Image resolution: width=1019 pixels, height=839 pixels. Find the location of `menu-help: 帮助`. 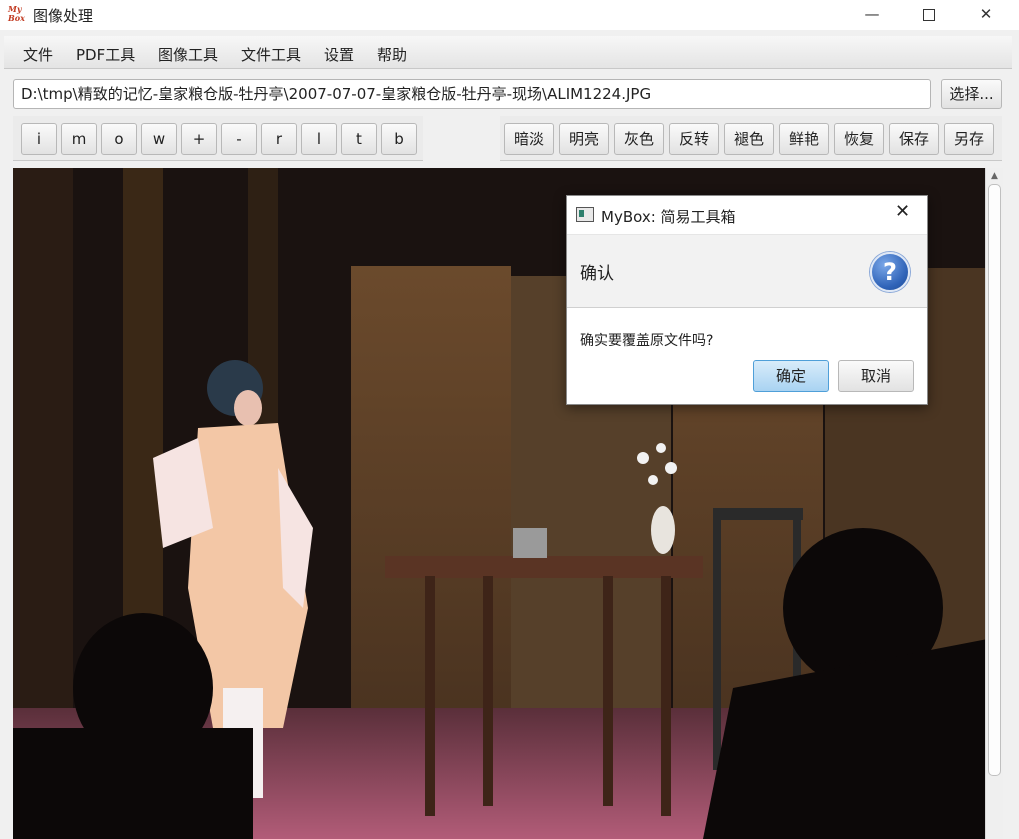

menu-help: 帮助 is located at coordinates (392, 54).